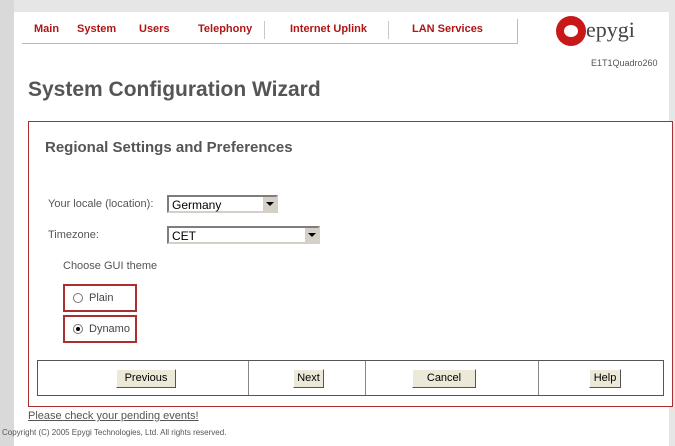 The image size is (675, 446). I want to click on previous-button: Previous, so click(146, 378).